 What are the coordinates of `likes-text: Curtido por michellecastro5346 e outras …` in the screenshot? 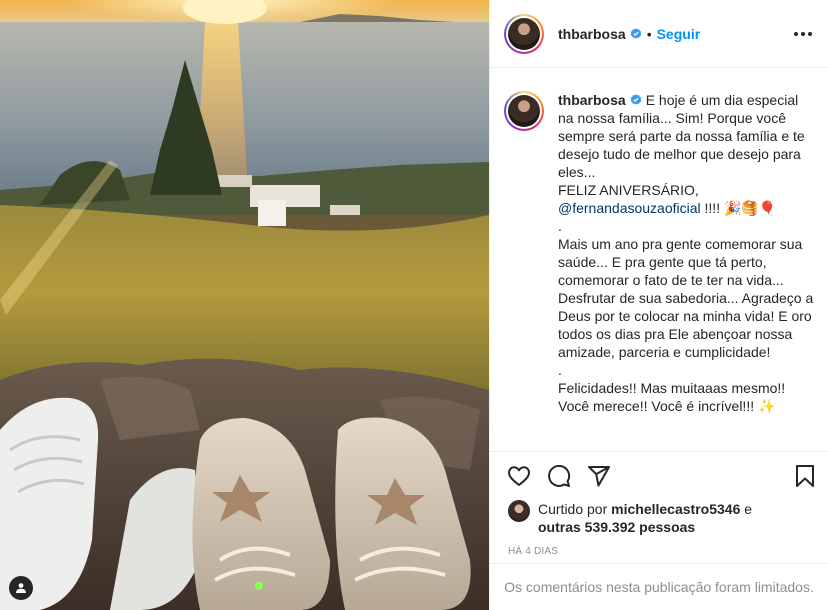 It's located at (645, 518).